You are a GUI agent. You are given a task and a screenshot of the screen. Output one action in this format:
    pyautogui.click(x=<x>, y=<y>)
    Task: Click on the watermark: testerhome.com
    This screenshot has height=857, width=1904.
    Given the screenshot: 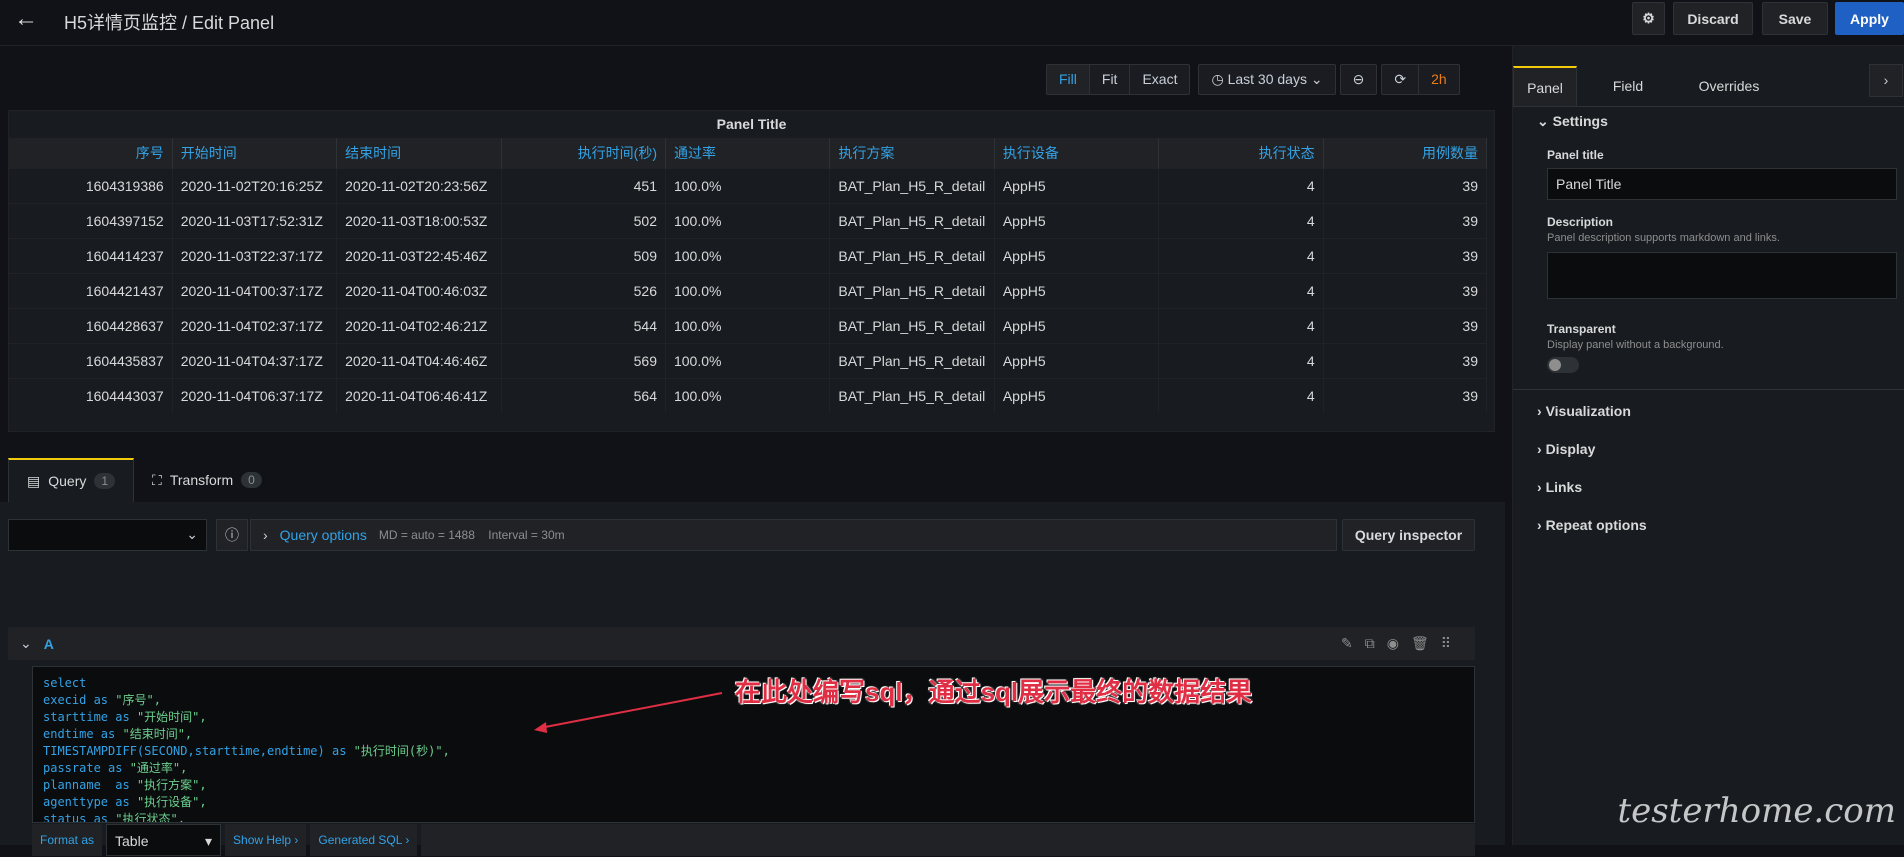 What is the action you would take?
    pyautogui.click(x=1756, y=811)
    